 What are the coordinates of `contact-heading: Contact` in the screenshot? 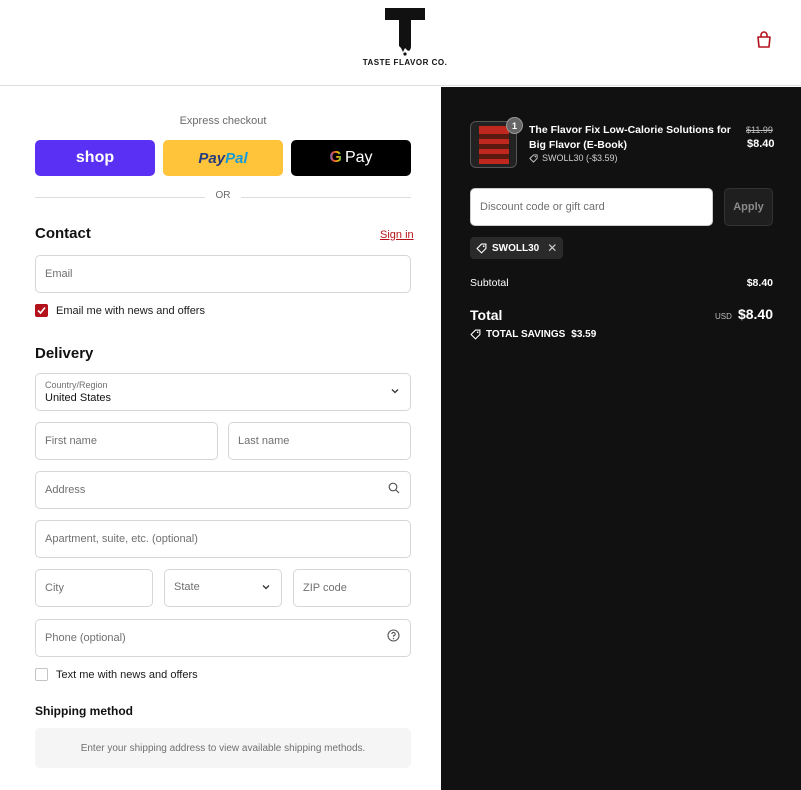 It's located at (63, 233).